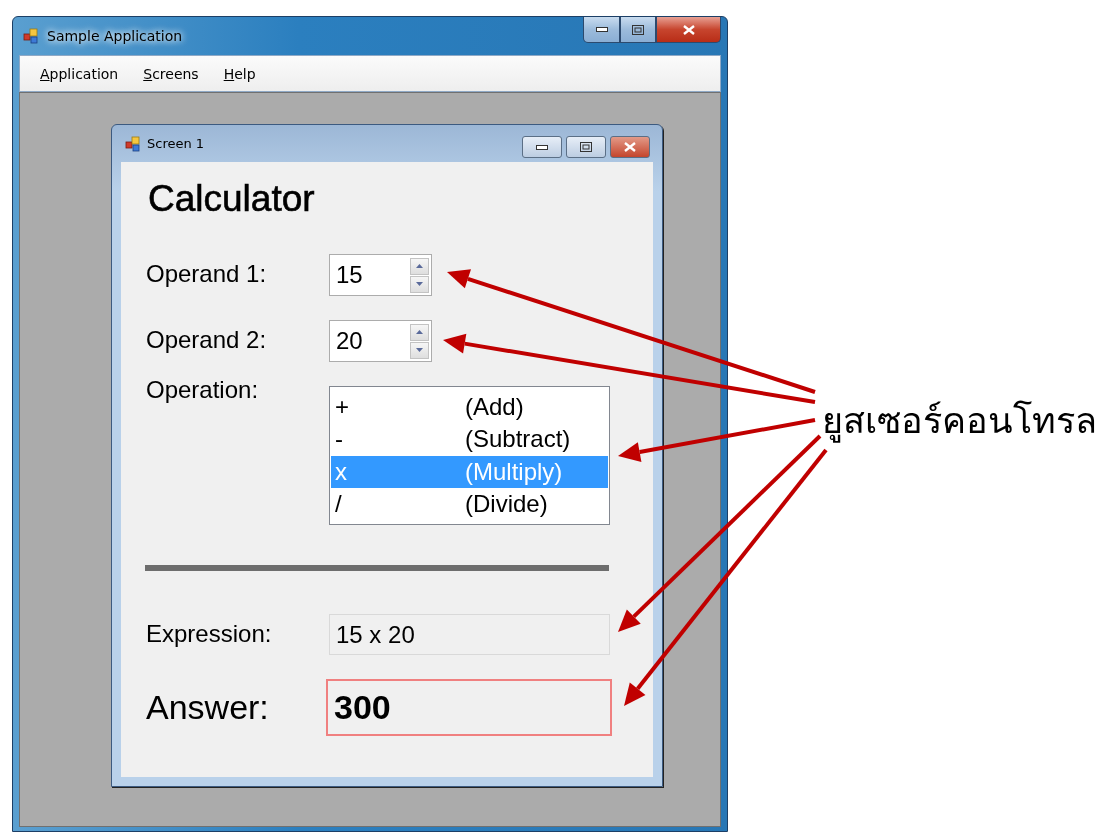  I want to click on window-title: Sample Application, so click(115, 36).